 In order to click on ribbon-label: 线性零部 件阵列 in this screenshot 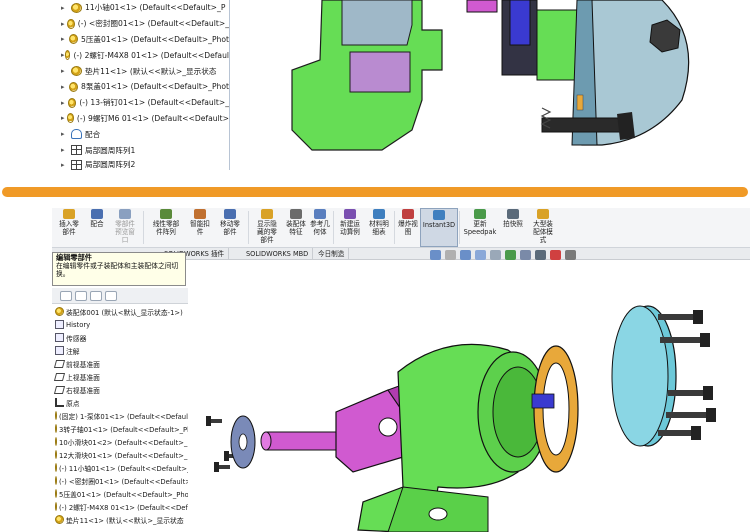, I will do `click(166, 228)`.